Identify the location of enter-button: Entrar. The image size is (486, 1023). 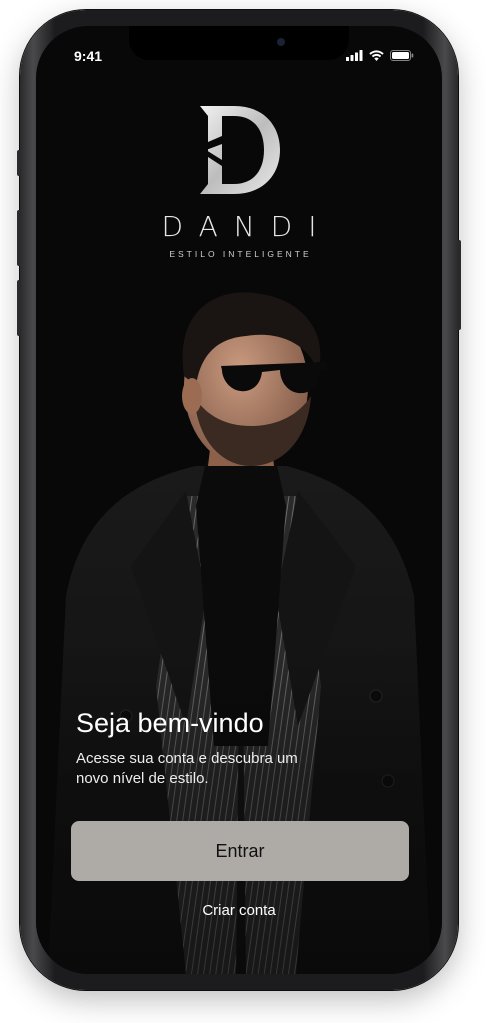
(240, 851).